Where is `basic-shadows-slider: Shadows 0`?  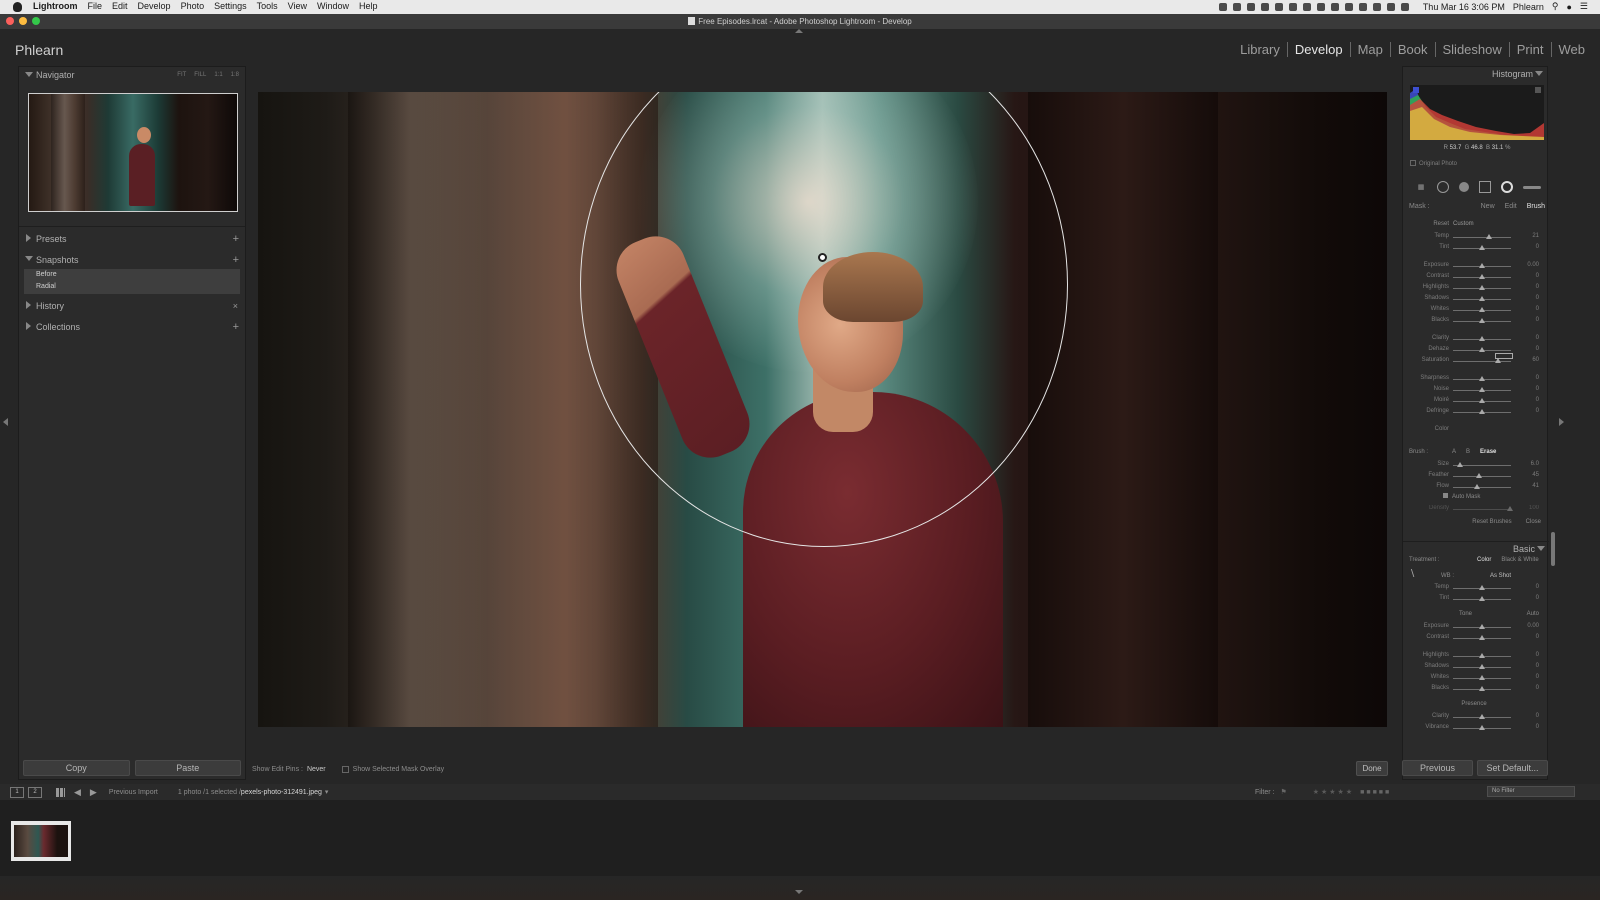
basic-shadows-slider: Shadows 0 is located at coordinates (1477, 667).